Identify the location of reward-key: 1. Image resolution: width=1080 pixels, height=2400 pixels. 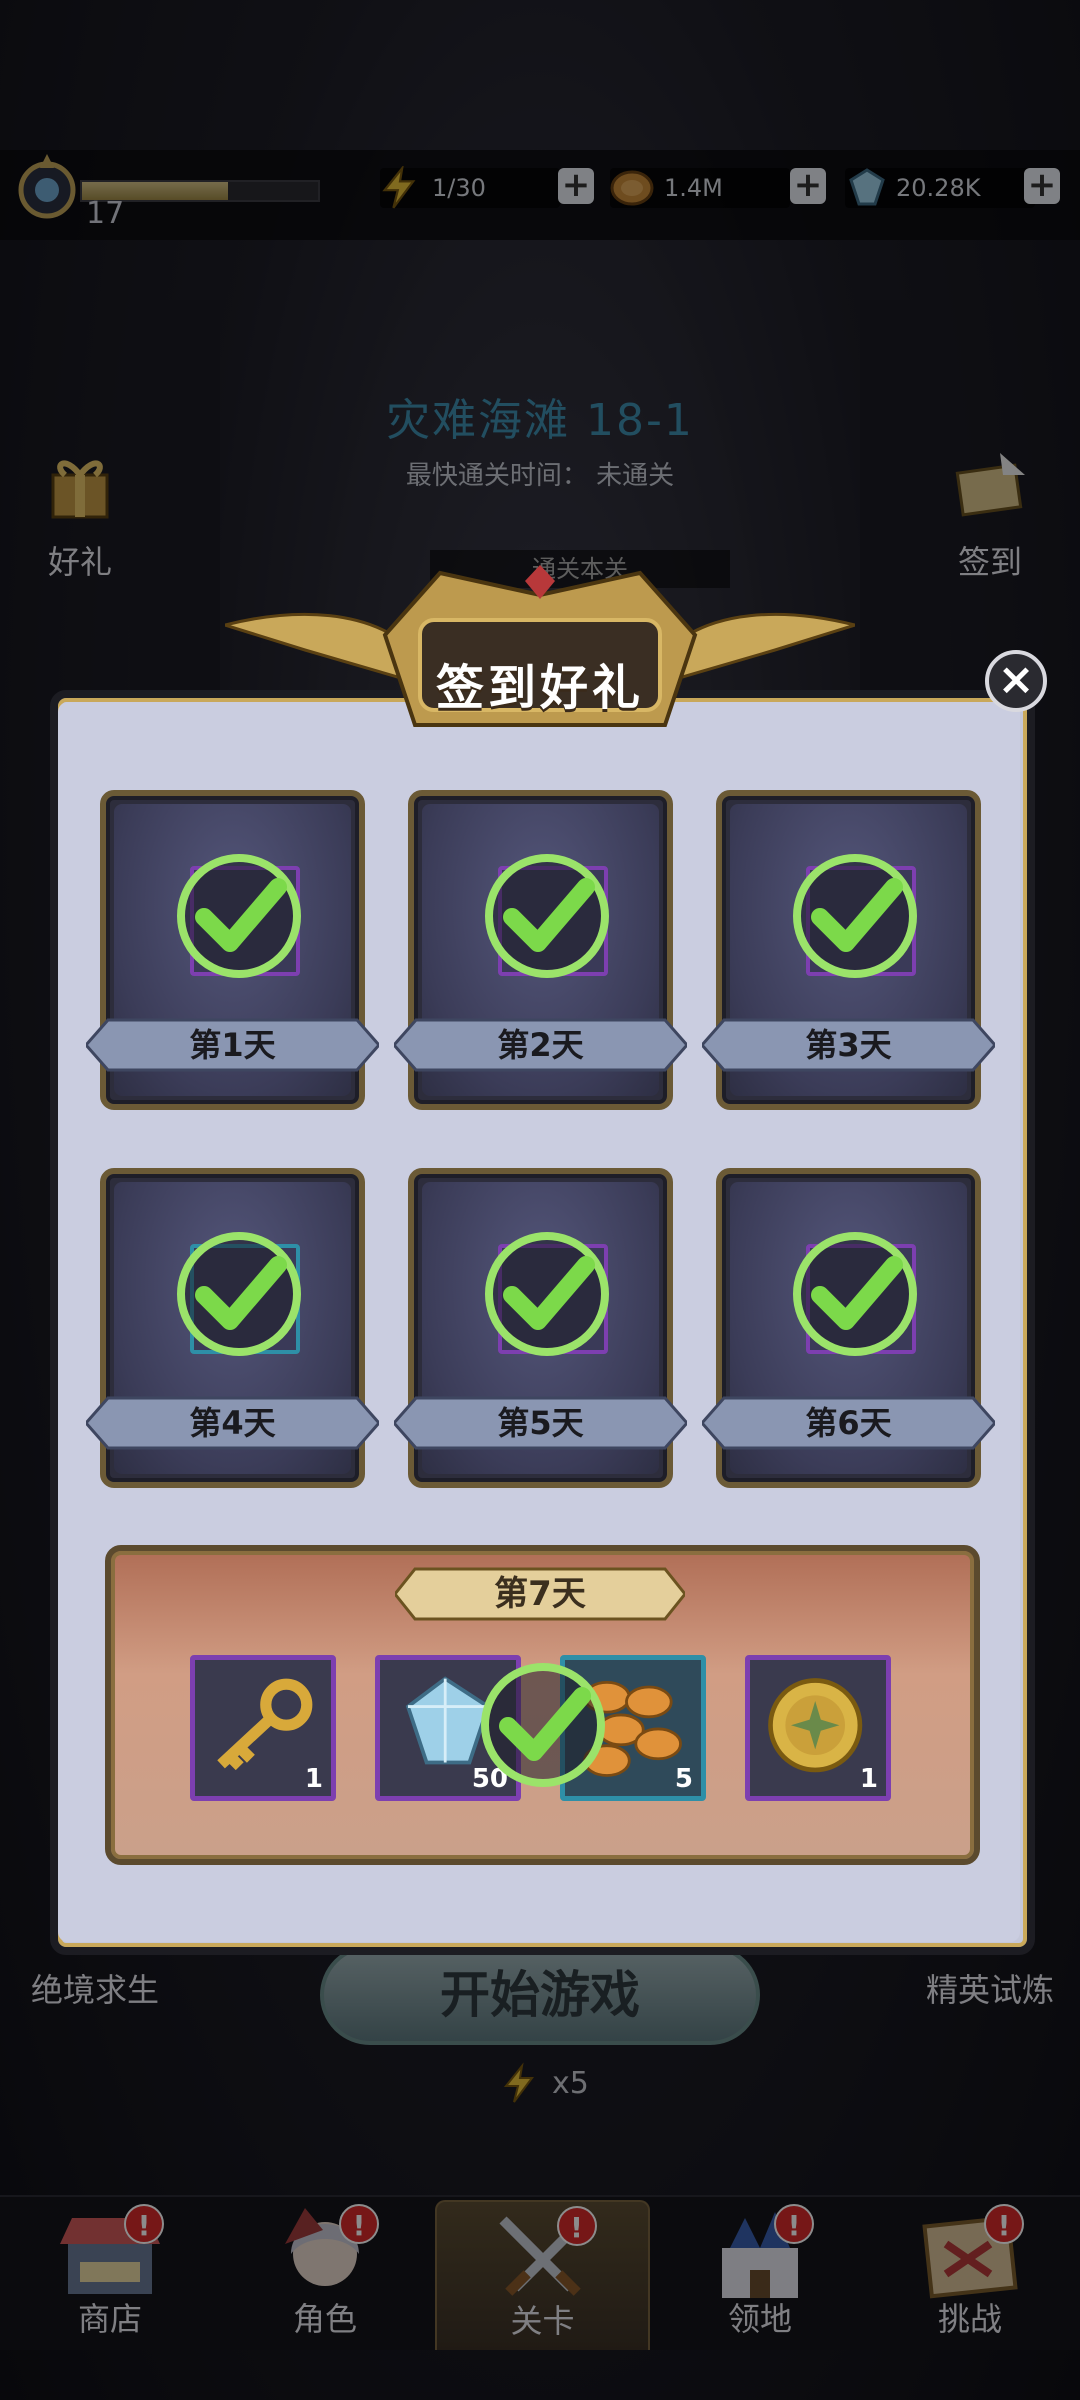
(263, 1728).